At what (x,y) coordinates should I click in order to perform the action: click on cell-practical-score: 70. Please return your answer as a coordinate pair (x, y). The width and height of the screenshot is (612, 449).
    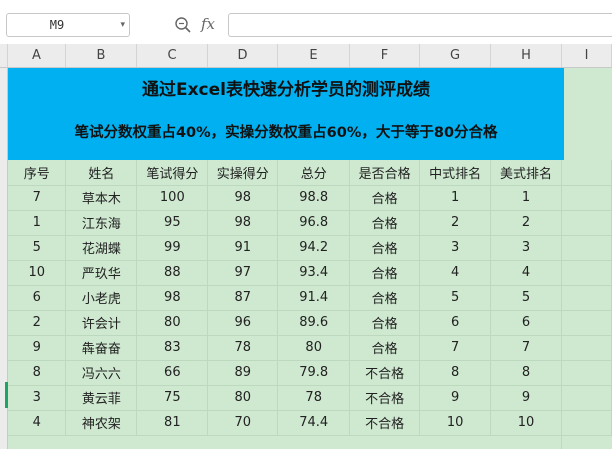
    Looking at the image, I should click on (243, 423).